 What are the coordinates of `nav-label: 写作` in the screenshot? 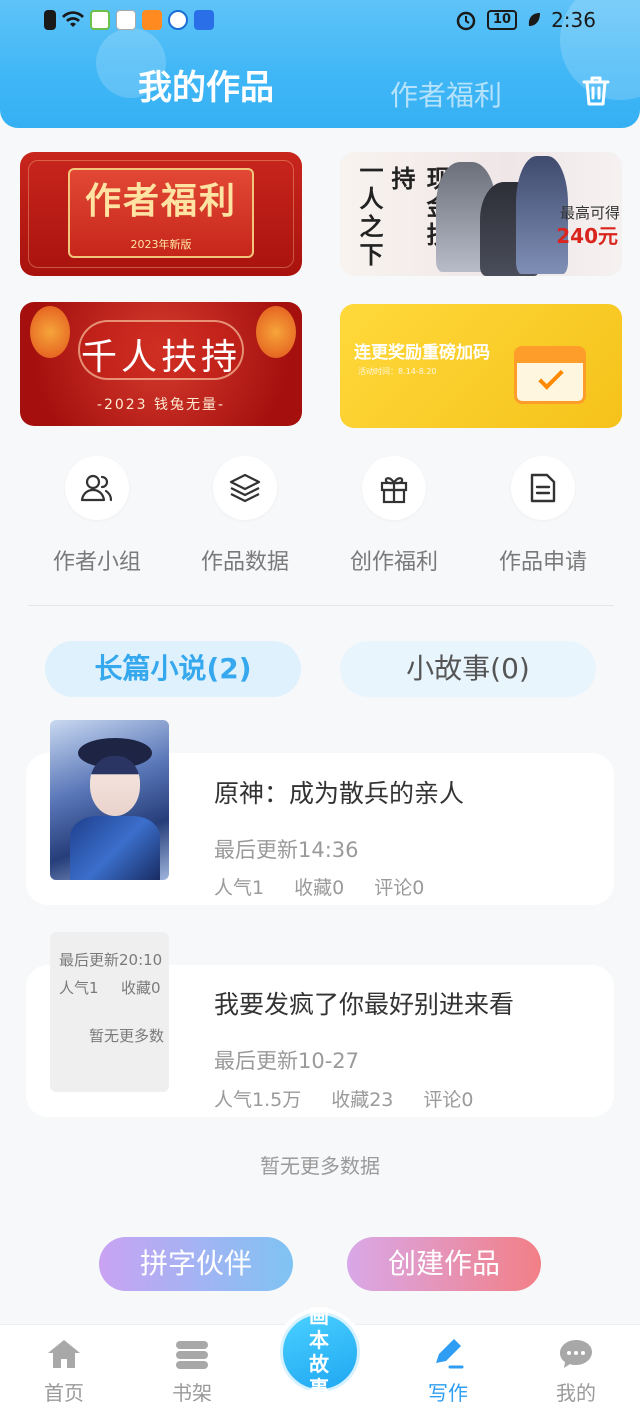 It's located at (448, 1393).